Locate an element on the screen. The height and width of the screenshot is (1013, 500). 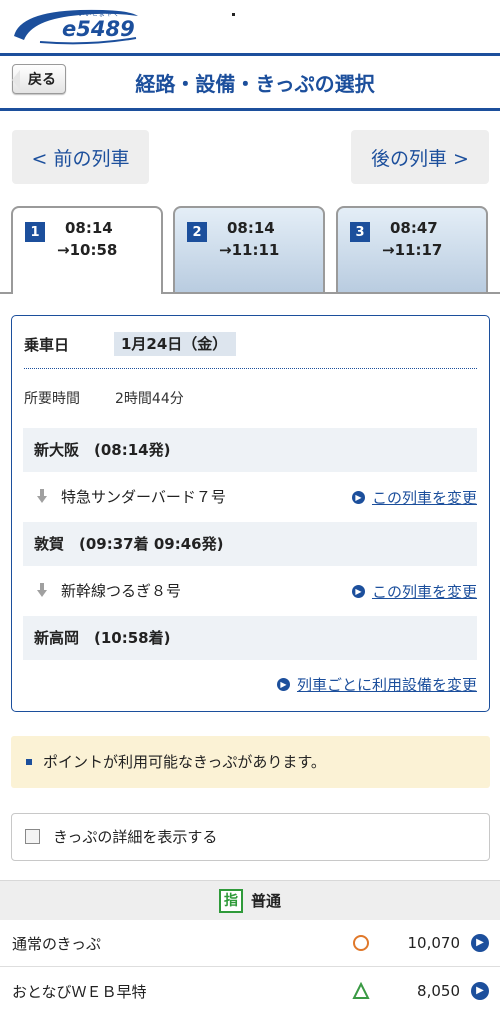
fare-price: 8,050 is located at coordinates (438, 991).